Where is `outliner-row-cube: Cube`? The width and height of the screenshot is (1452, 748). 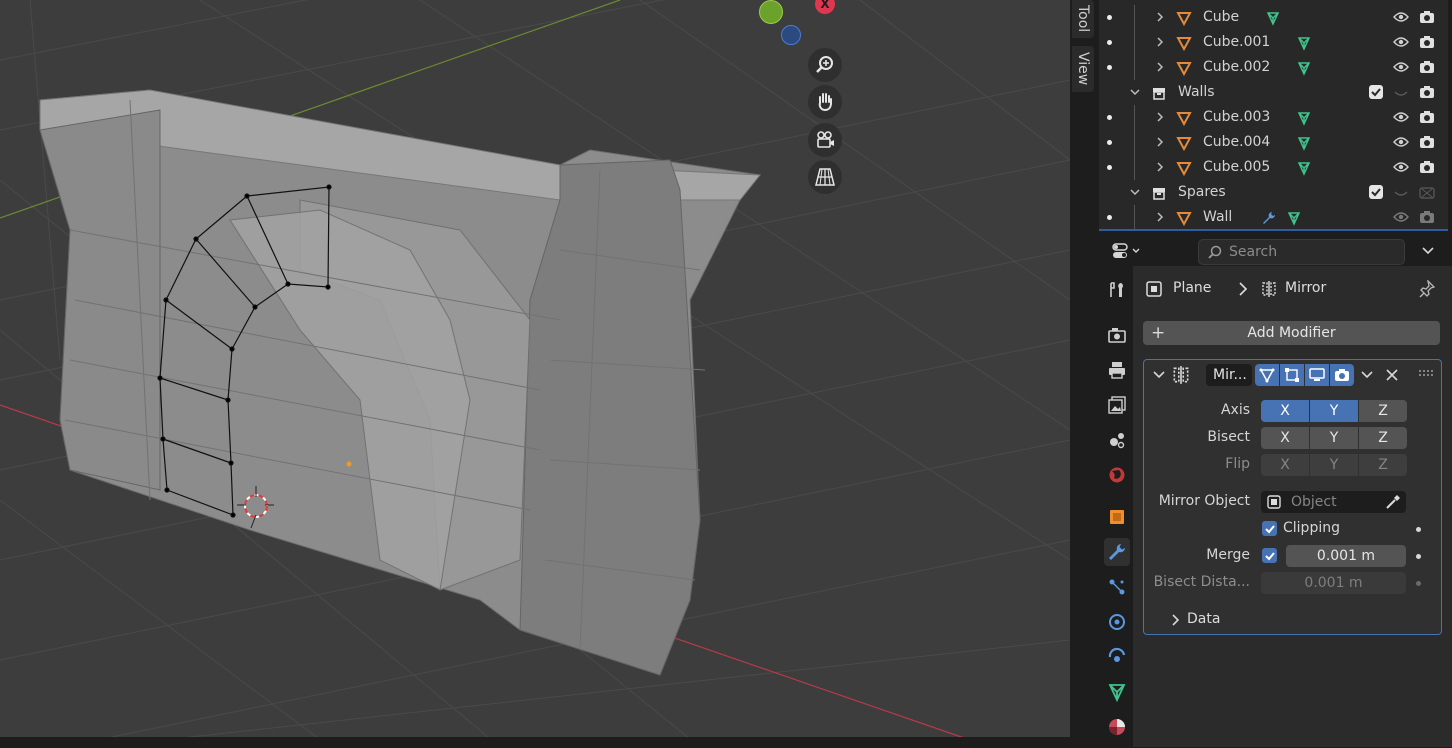
outliner-row-cube: Cube is located at coordinates (1273, 17).